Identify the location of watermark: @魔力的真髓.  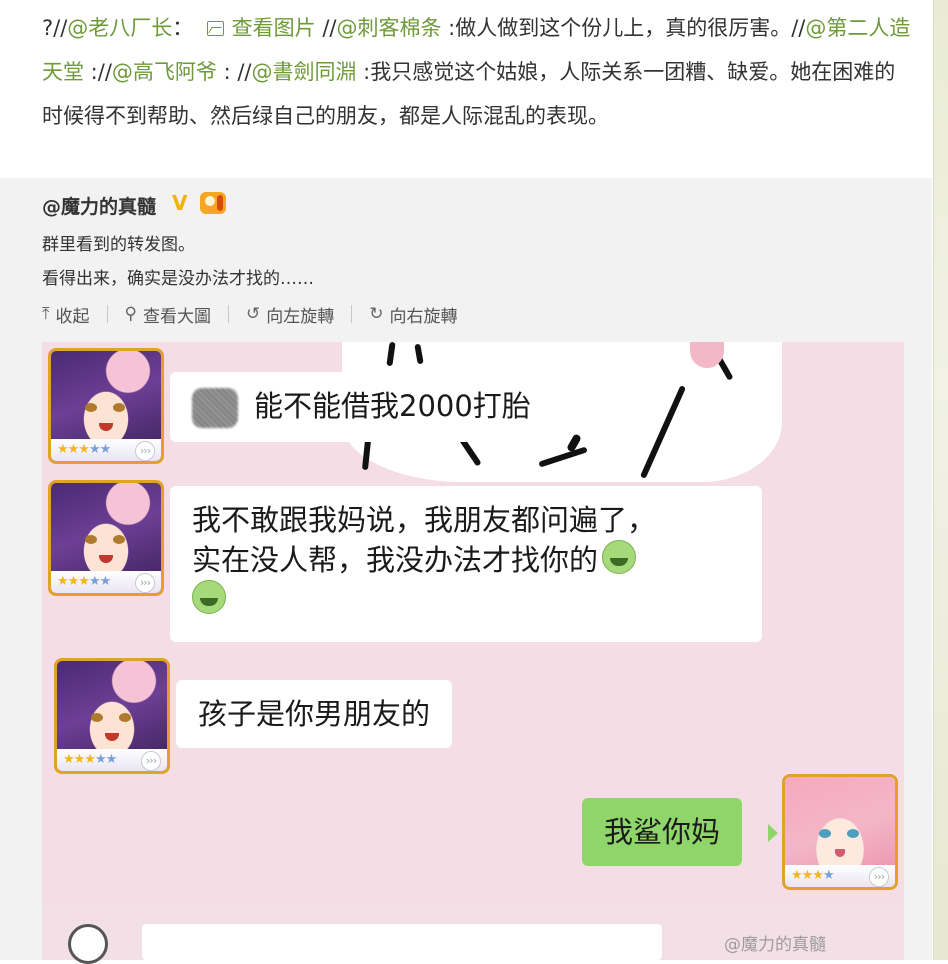
(775, 945).